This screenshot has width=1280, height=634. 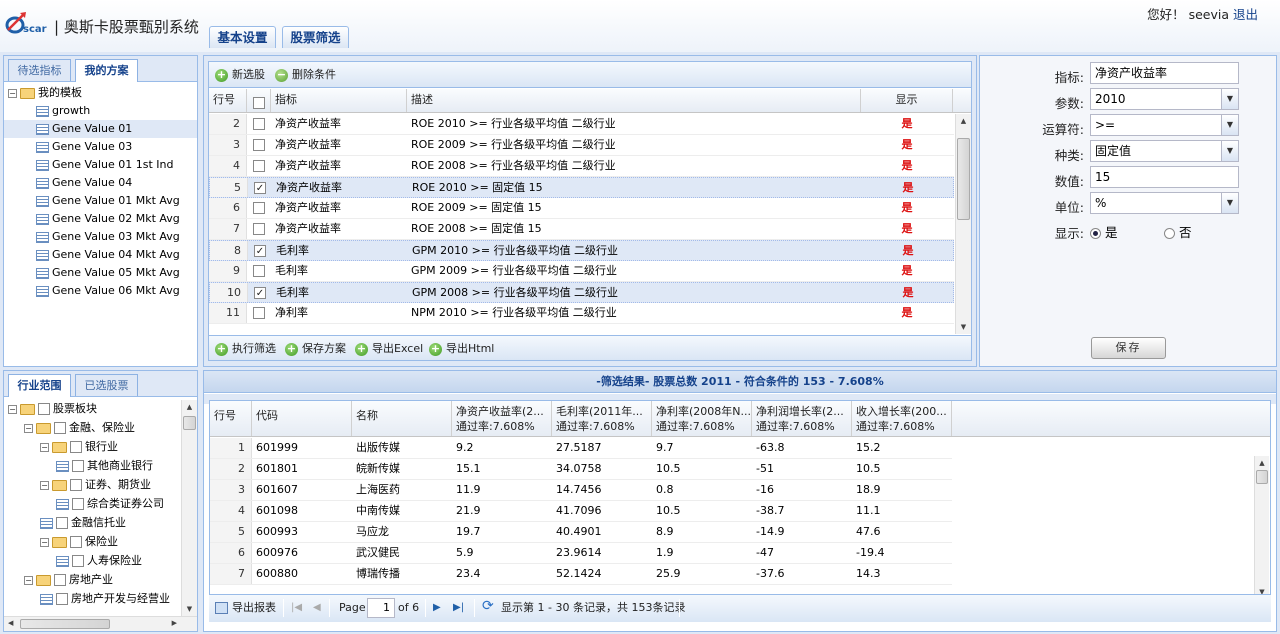 What do you see at coordinates (305, 75) in the screenshot?
I see `delete-condition-button: − 删除条件` at bounding box center [305, 75].